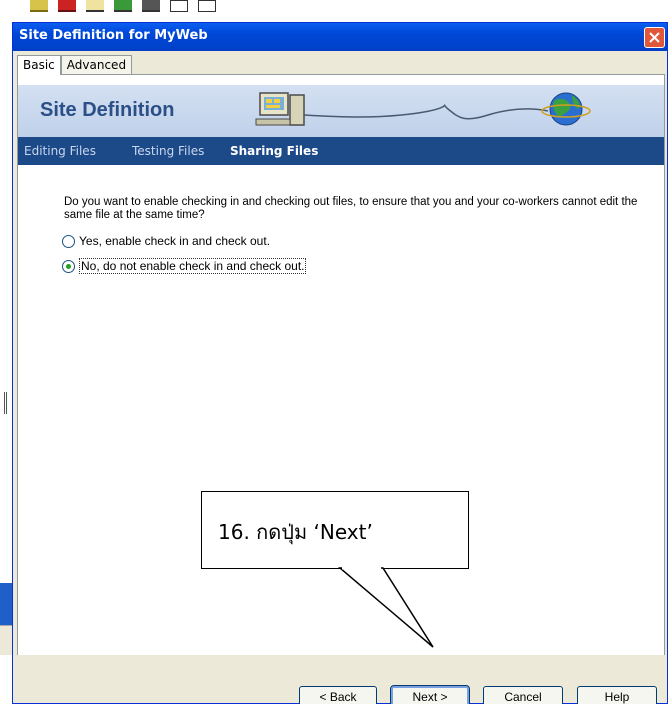 This screenshot has height=704, width=668. Describe the element at coordinates (6, 640) in the screenshot. I see `background-panel` at that location.